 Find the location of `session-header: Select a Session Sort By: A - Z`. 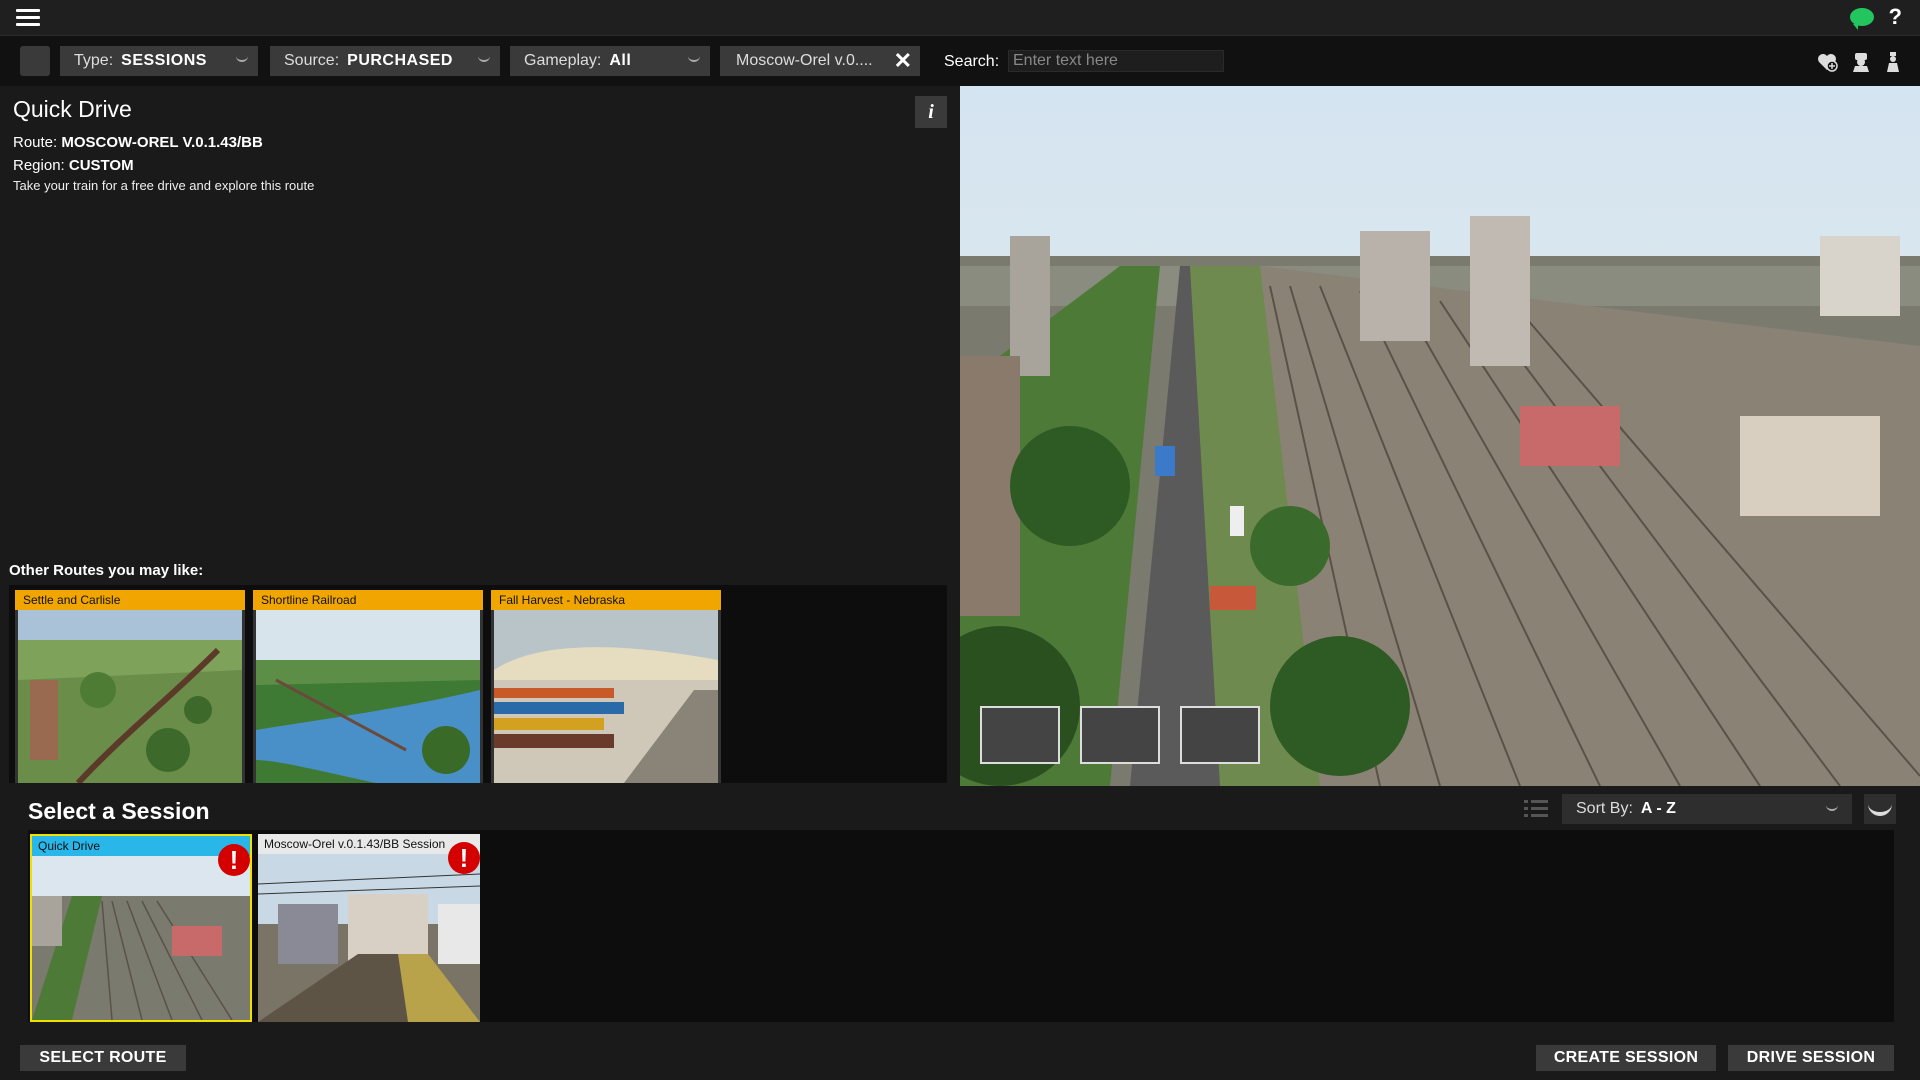

session-header: Select a Session Sort By: A - Z is located at coordinates (960, 808).